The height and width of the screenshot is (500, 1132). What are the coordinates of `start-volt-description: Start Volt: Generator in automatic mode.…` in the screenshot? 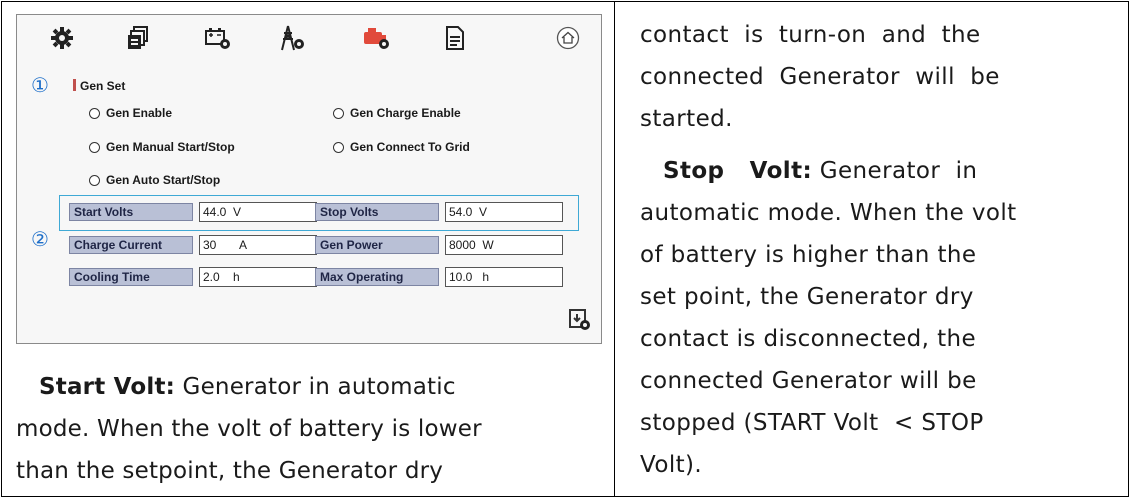 It's located at (311, 429).